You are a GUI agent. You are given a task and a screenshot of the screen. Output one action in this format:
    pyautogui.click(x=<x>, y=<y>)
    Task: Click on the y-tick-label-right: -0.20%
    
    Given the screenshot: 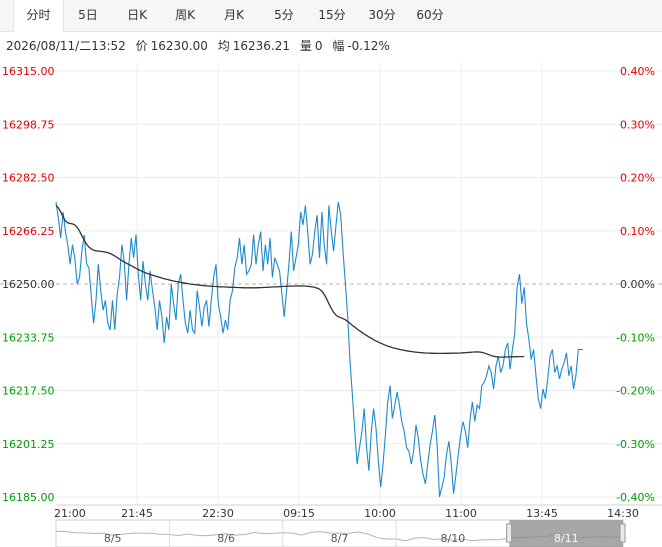 What is the action you would take?
    pyautogui.click(x=635, y=391)
    